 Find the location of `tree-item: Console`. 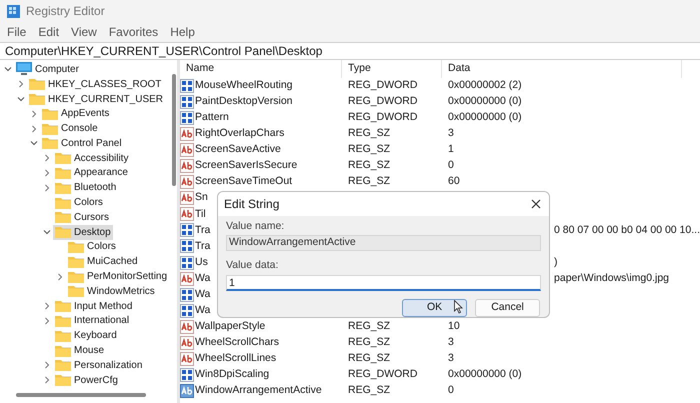

tree-item: Console is located at coordinates (70, 128).